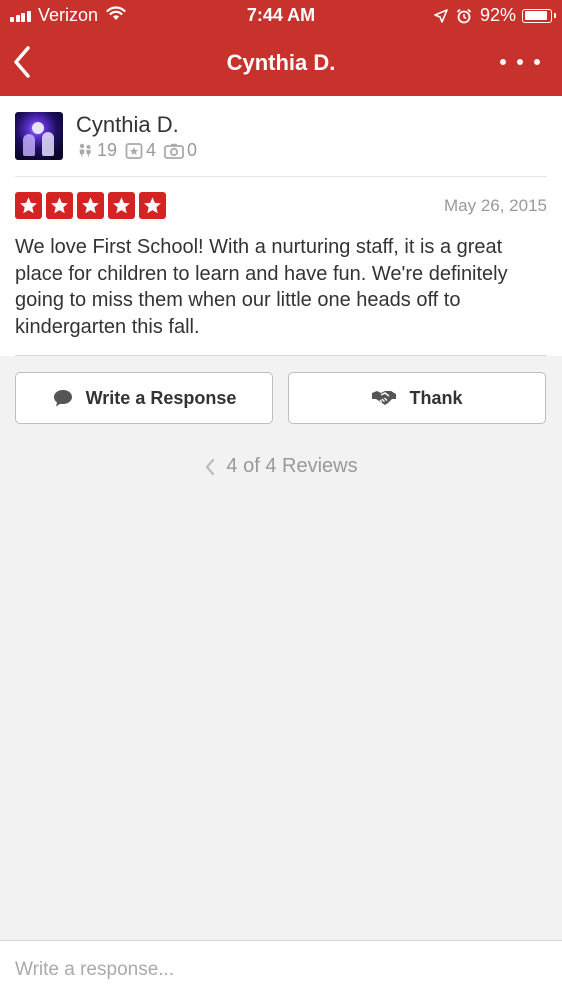 The width and height of the screenshot is (562, 1000). Describe the element at coordinates (535, 15) in the screenshot. I see `battery-fill` at that location.